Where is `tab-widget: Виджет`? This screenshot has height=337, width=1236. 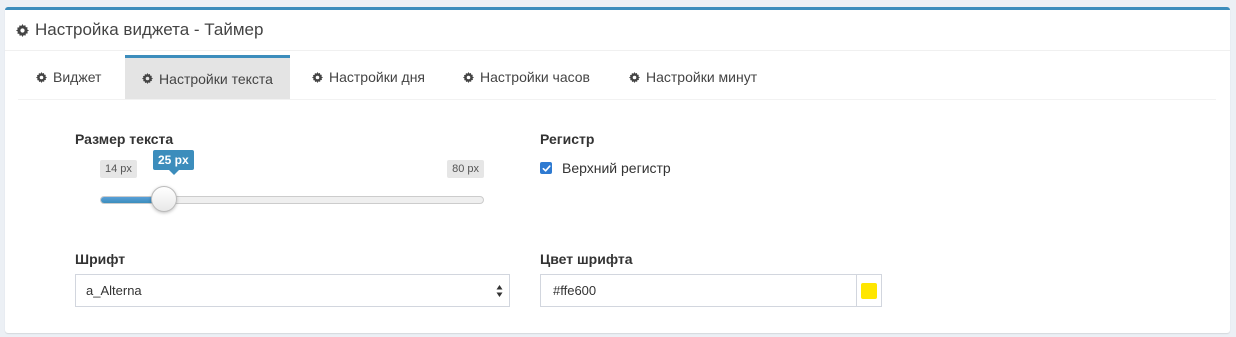
tab-widget: Виджет is located at coordinates (68, 77).